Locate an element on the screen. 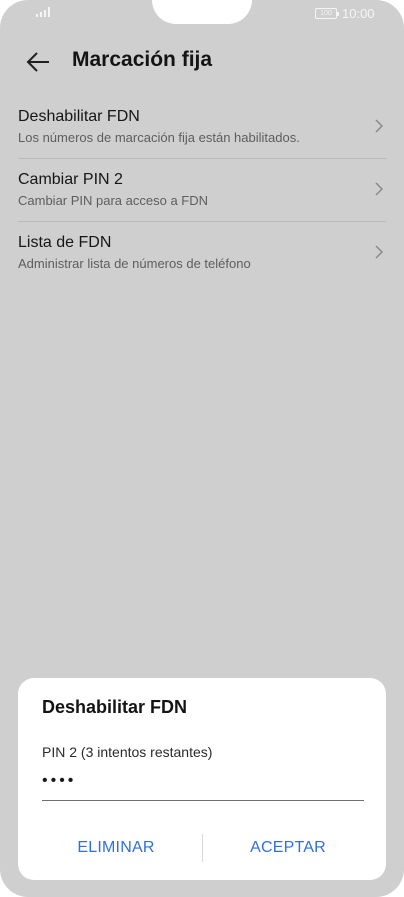  battery-icon: 100 is located at coordinates (327, 13).